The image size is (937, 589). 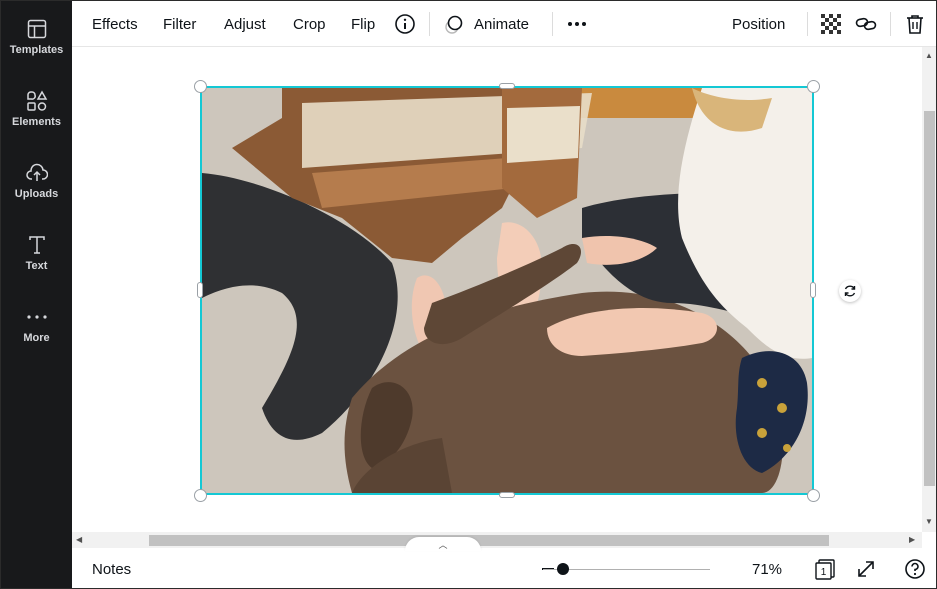 What do you see at coordinates (866, 569) in the screenshot?
I see `fullscreen-icon` at bounding box center [866, 569].